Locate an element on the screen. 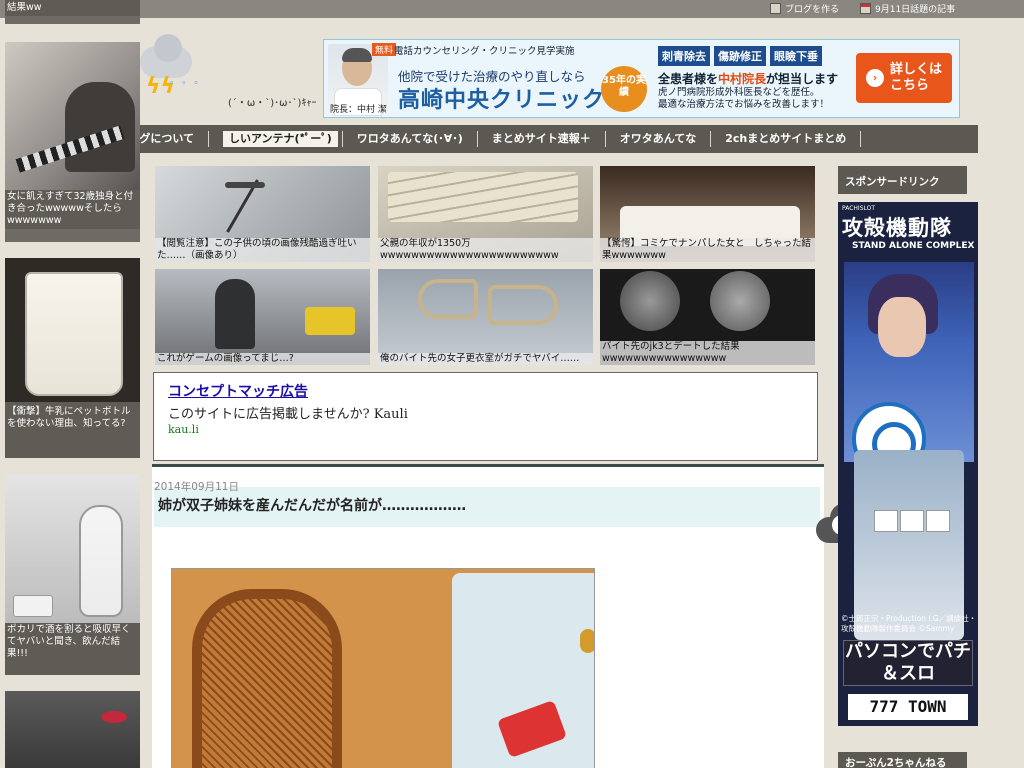 This screenshot has width=1024, height=768. create-blog-label: ブログを作る is located at coordinates (812, 10).